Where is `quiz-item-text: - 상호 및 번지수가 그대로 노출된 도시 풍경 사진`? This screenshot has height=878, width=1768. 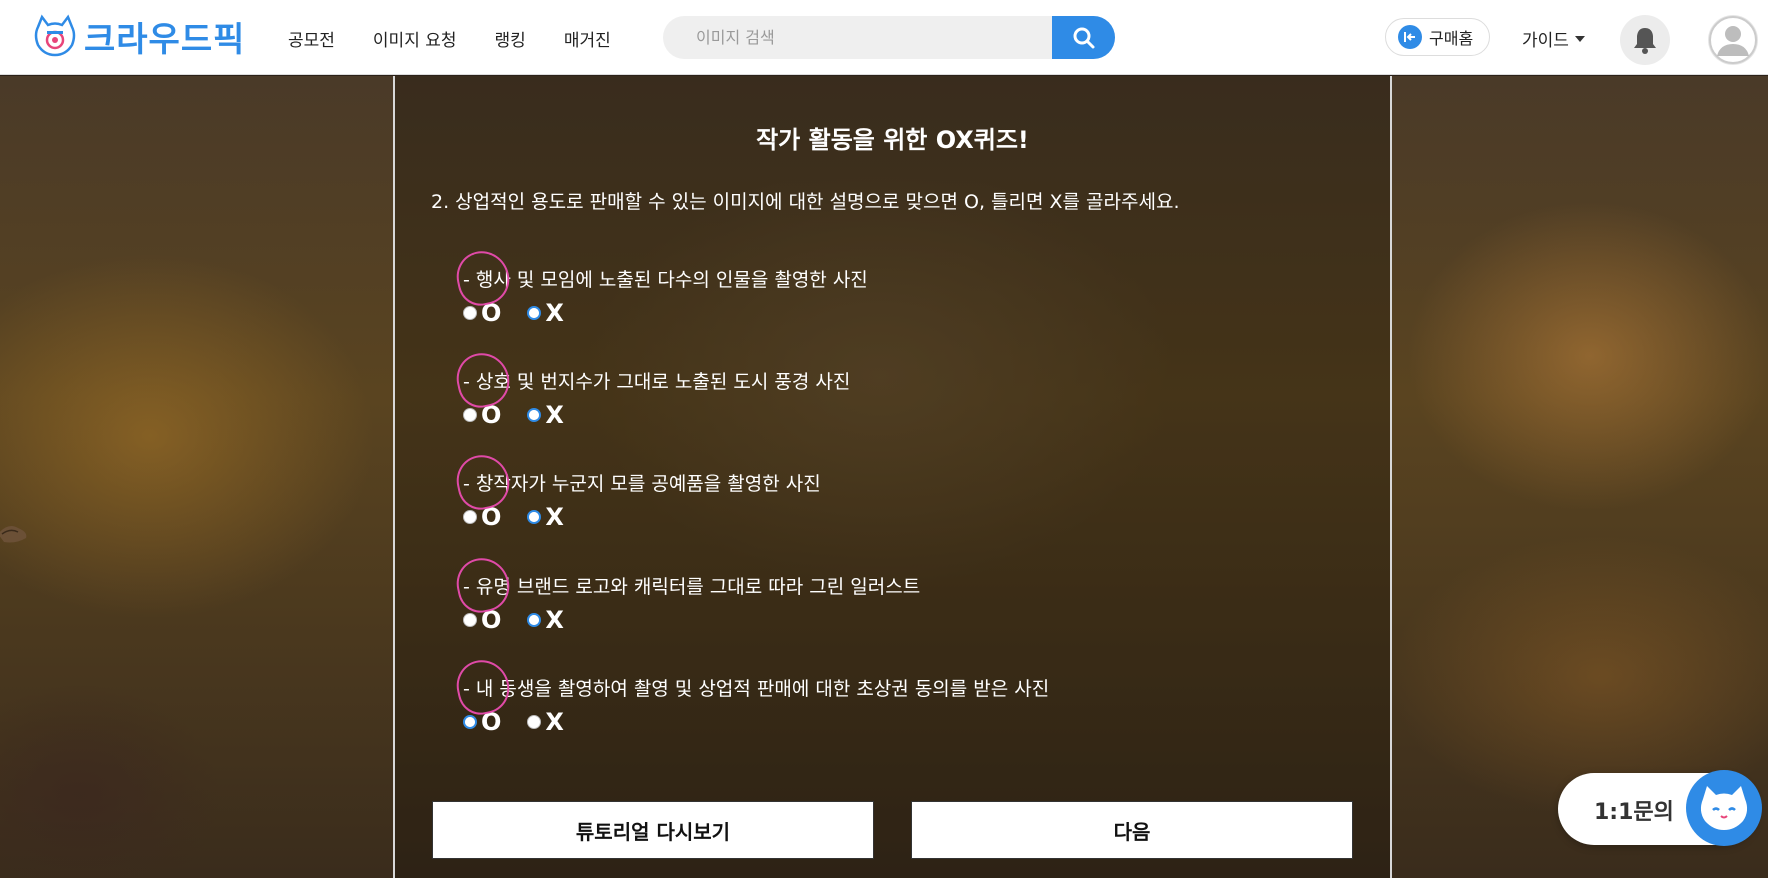 quiz-item-text: - 상호 및 번지수가 그대로 노출된 도시 풍경 사진 is located at coordinates (882, 380).